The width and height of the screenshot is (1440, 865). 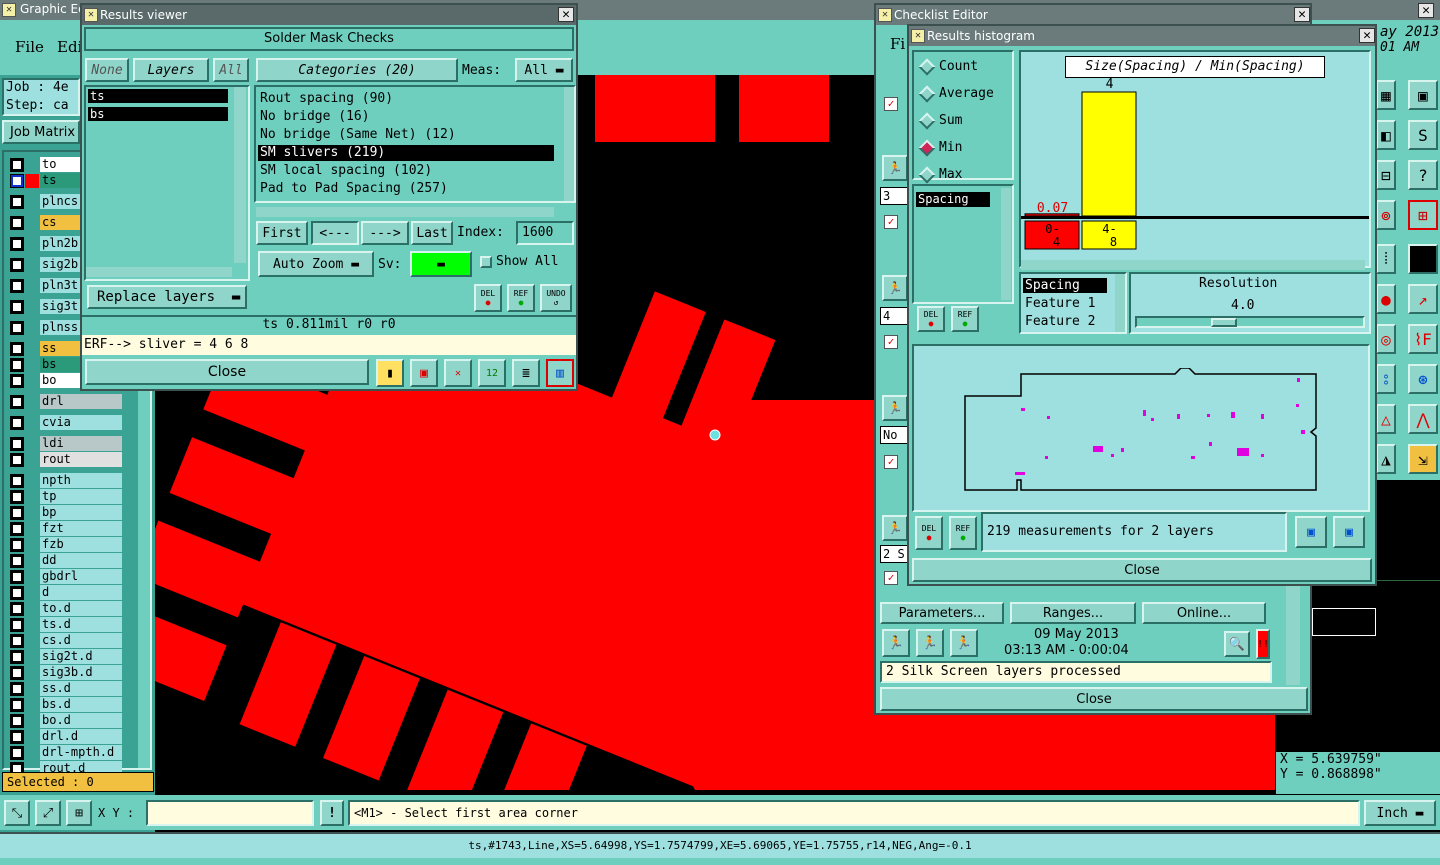 What do you see at coordinates (81, 720) in the screenshot?
I see `layer-name: bo.d` at bounding box center [81, 720].